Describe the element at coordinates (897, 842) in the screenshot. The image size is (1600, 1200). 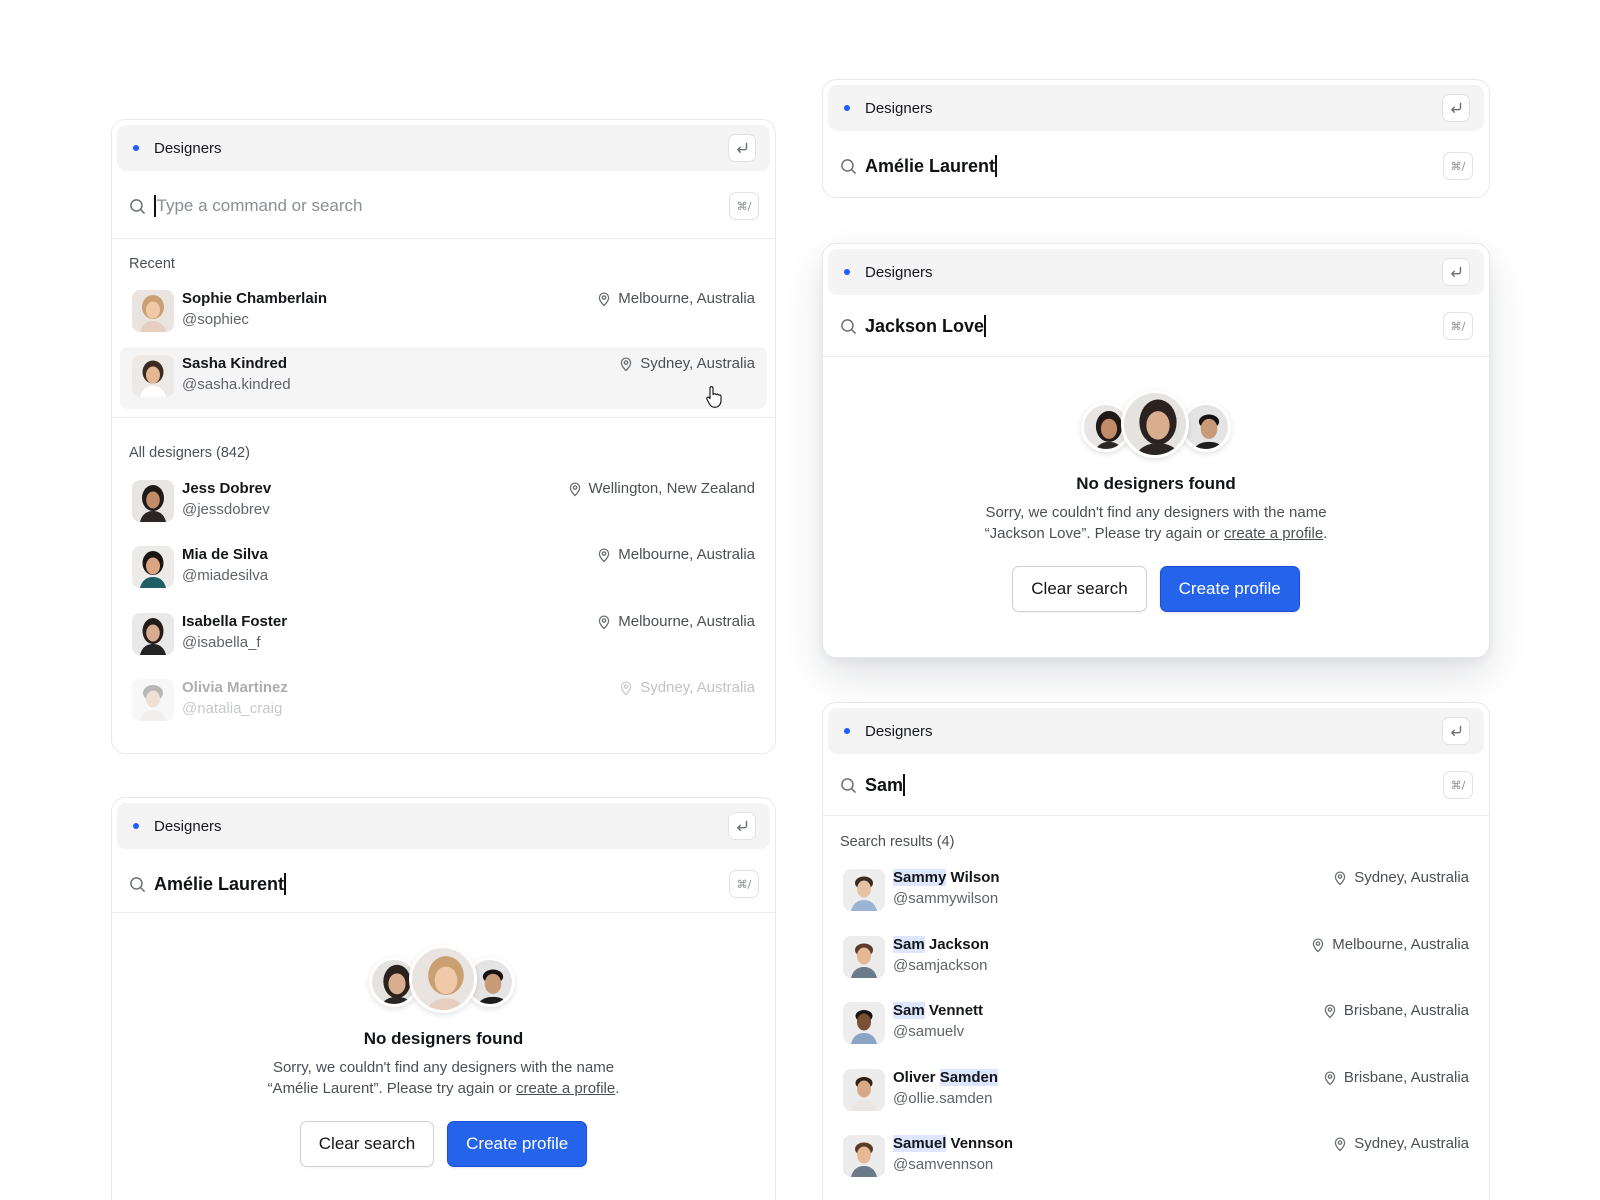
I see `search-results-label: Search results (4)` at that location.